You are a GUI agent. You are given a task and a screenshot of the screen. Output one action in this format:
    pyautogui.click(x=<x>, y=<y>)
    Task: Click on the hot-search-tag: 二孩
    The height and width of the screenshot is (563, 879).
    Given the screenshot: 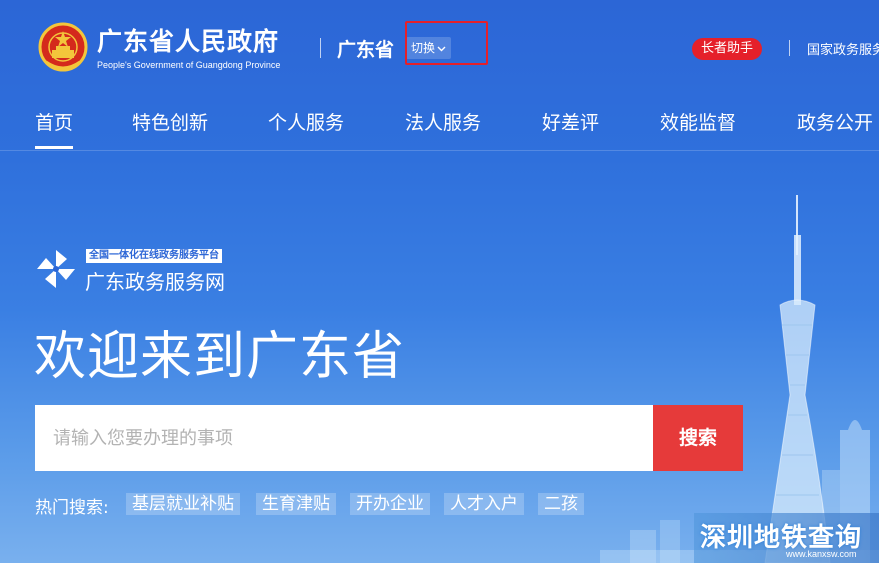 What is the action you would take?
    pyautogui.click(x=561, y=504)
    